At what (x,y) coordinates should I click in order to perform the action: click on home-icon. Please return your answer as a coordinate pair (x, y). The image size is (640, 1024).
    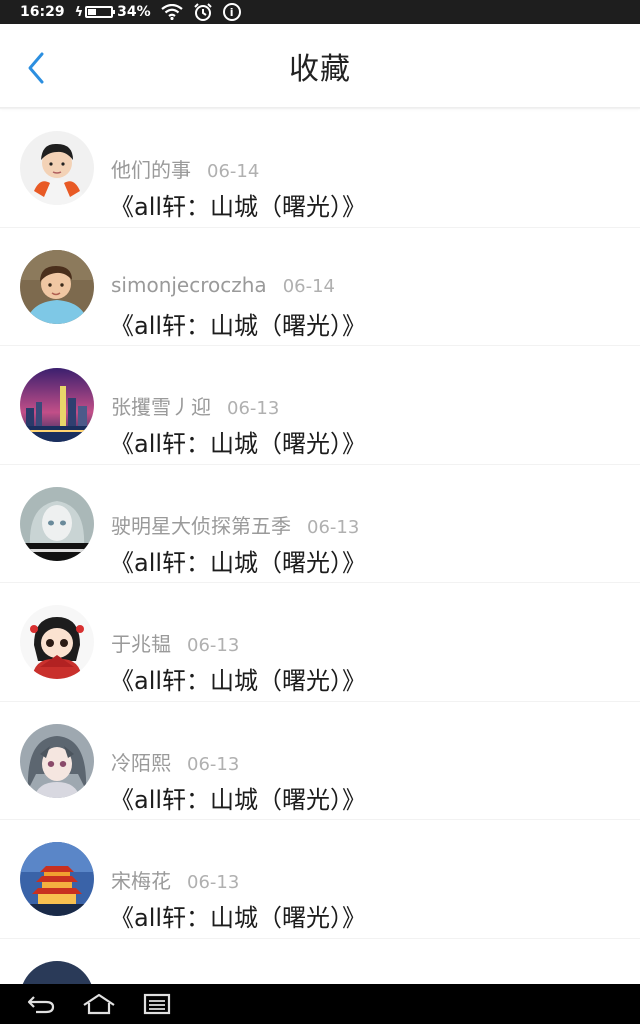
    Looking at the image, I should click on (99, 1004).